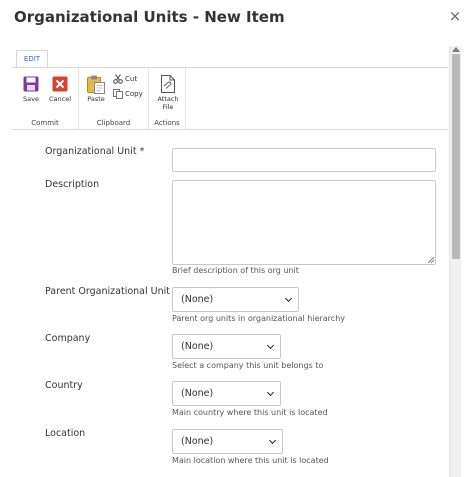 This screenshot has height=477, width=474. Describe the element at coordinates (431, 260) in the screenshot. I see `resize-grip-icon` at that location.